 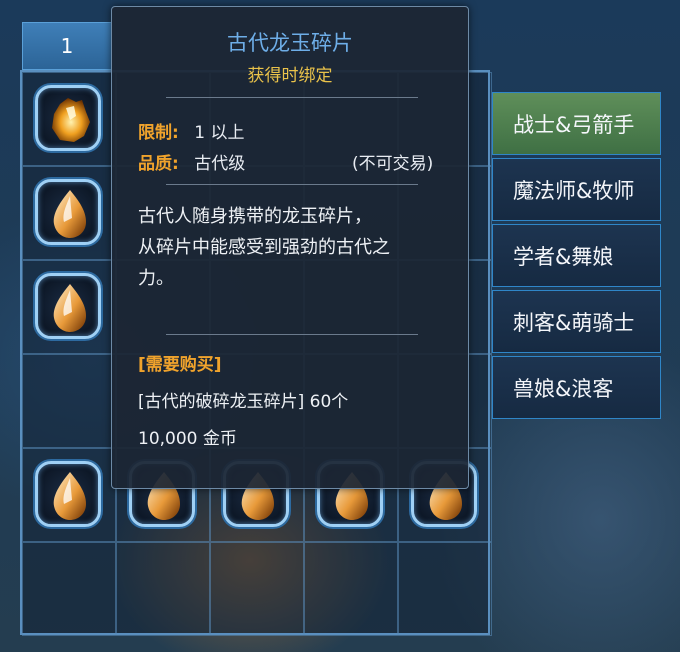 What do you see at coordinates (158, 164) in the screenshot?
I see `quality-label: 品质:` at bounding box center [158, 164].